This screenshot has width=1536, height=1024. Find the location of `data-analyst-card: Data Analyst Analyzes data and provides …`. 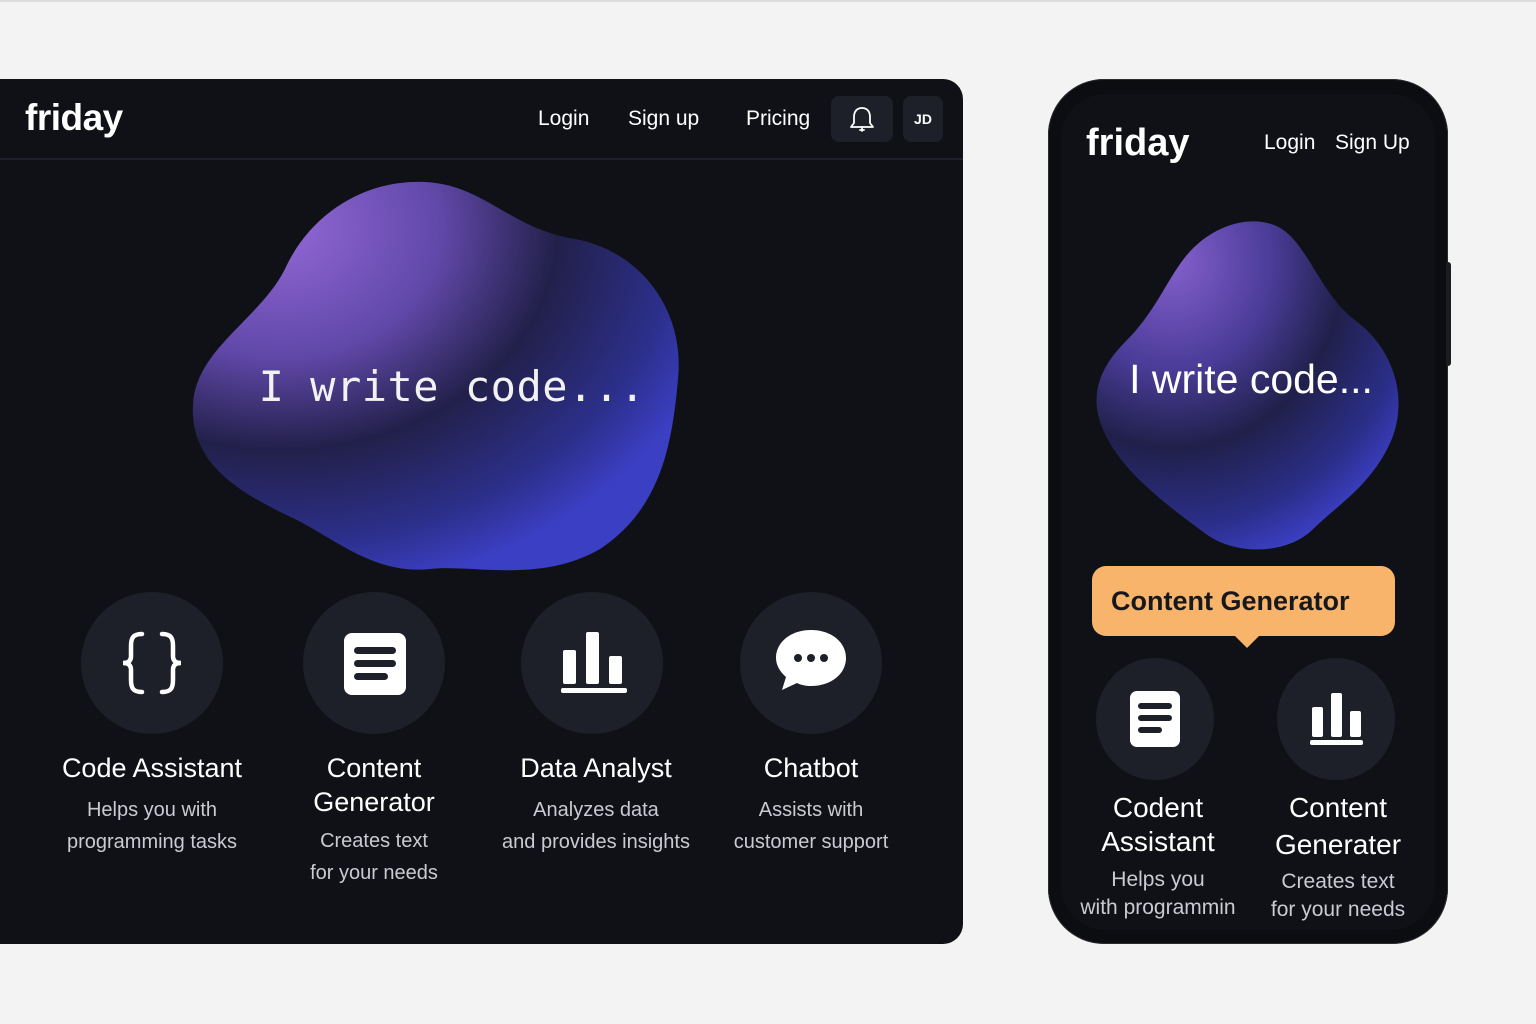

data-analyst-card: Data Analyst Analyzes data and provides … is located at coordinates (596, 804).